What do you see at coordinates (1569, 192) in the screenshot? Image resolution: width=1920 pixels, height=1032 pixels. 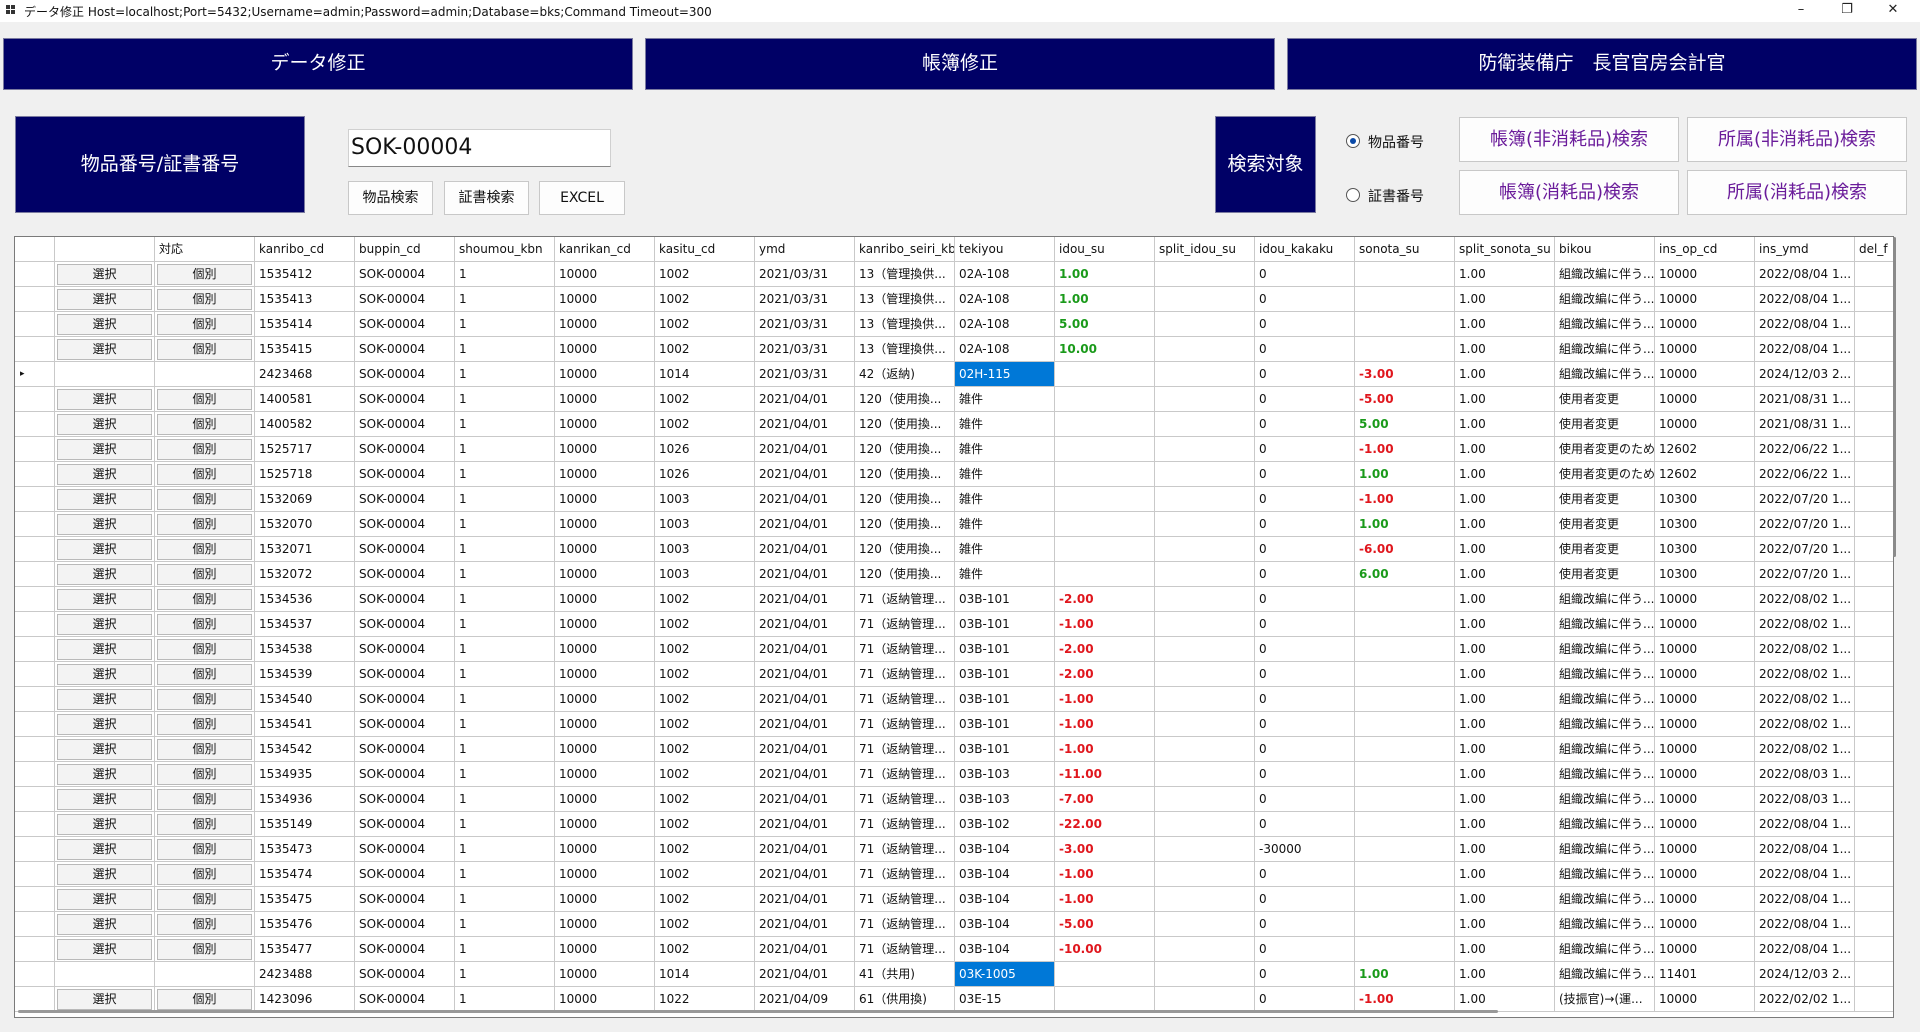 I see `ledger-consumable-search-button: 帳簿(消耗品)検索` at bounding box center [1569, 192].